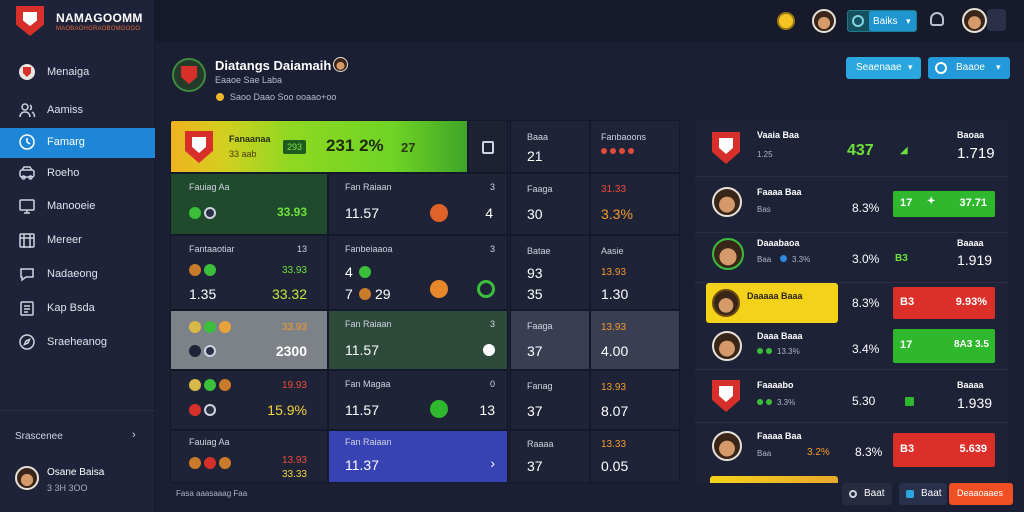  I want to click on brand-tagline: MAOBAOHGRAOBOMGOOO, so click(98, 29).